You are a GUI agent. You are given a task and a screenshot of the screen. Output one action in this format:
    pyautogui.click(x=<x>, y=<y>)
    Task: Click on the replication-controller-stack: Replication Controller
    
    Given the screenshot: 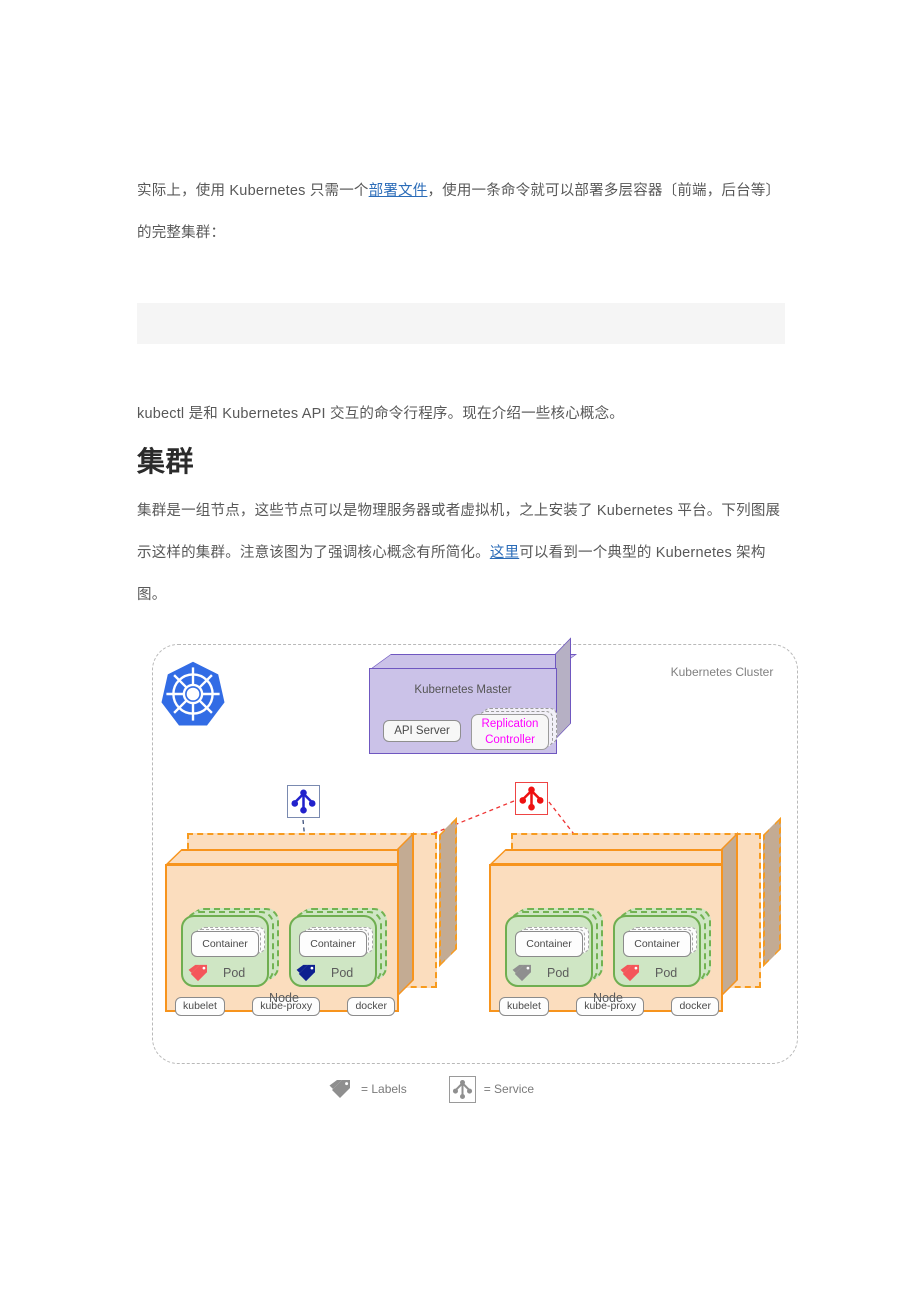 What is the action you would take?
    pyautogui.click(x=514, y=729)
    